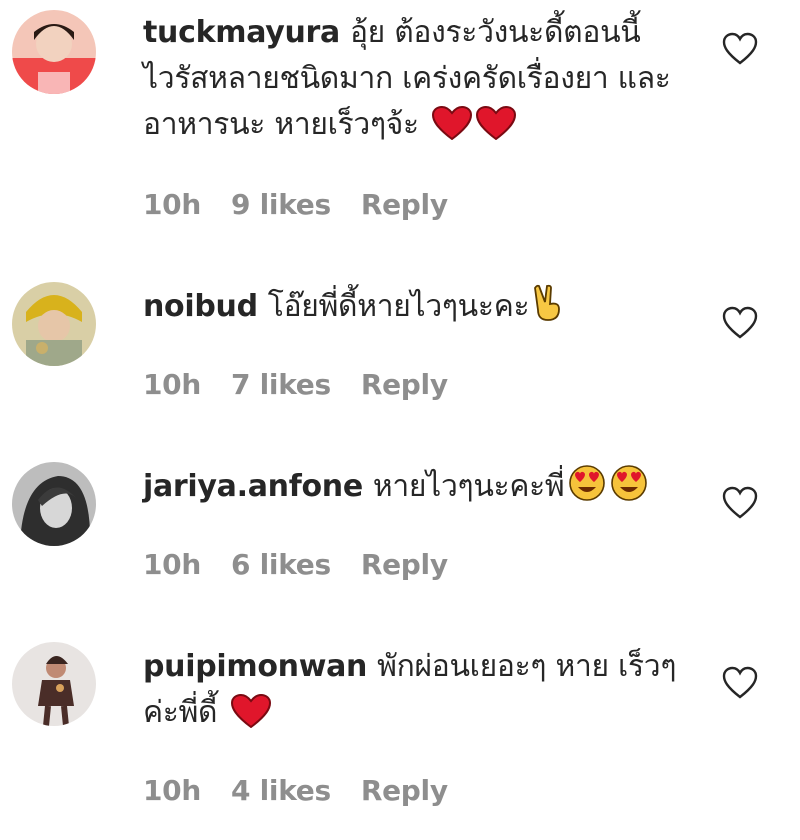 The height and width of the screenshot is (840, 800). Describe the element at coordinates (253, 486) in the screenshot. I see `comment-username: jariya.anfone` at that location.